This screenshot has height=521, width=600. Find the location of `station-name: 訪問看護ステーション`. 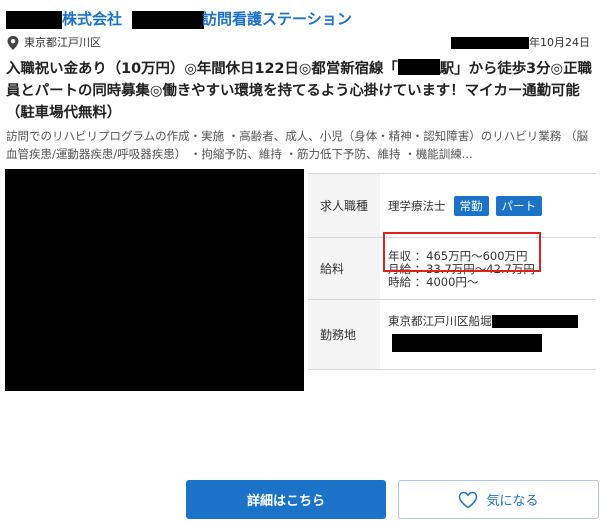

station-name: 訪問看護ステーション is located at coordinates (277, 19).